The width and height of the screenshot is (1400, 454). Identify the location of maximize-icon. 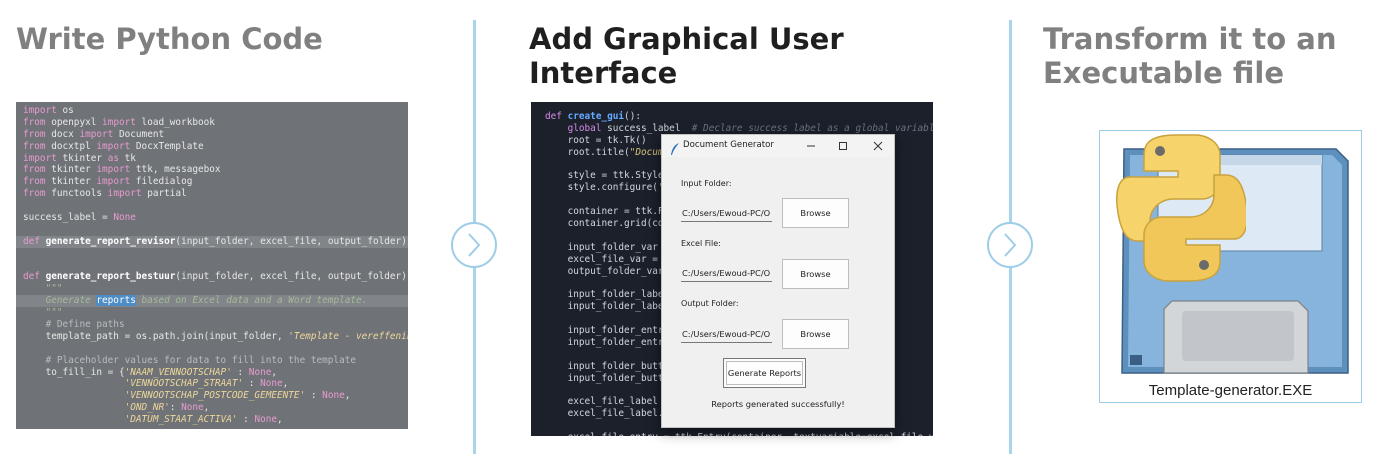
(843, 146).